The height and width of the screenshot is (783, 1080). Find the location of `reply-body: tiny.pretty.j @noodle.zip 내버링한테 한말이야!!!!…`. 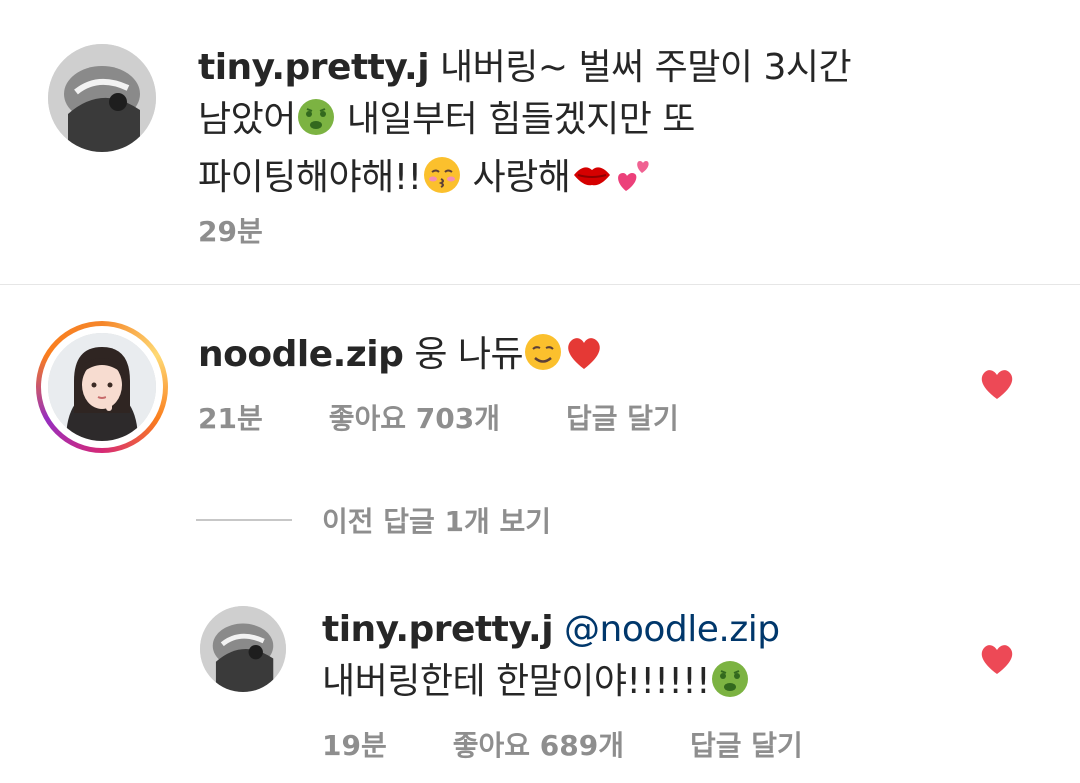

reply-body: tiny.pretty.j @noodle.zip 내버링한테 한말이야!!!!… is located at coordinates (632, 659).